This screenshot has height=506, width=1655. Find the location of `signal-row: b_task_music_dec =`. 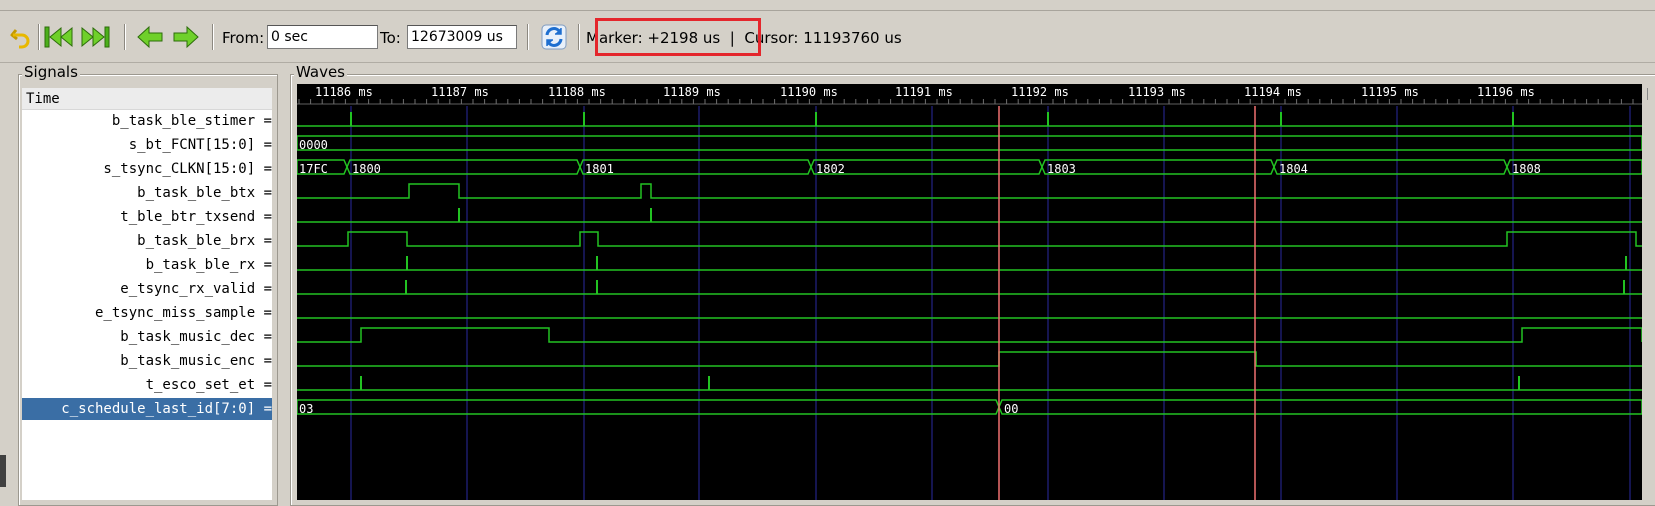

signal-row: b_task_music_dec = is located at coordinates (147, 337).